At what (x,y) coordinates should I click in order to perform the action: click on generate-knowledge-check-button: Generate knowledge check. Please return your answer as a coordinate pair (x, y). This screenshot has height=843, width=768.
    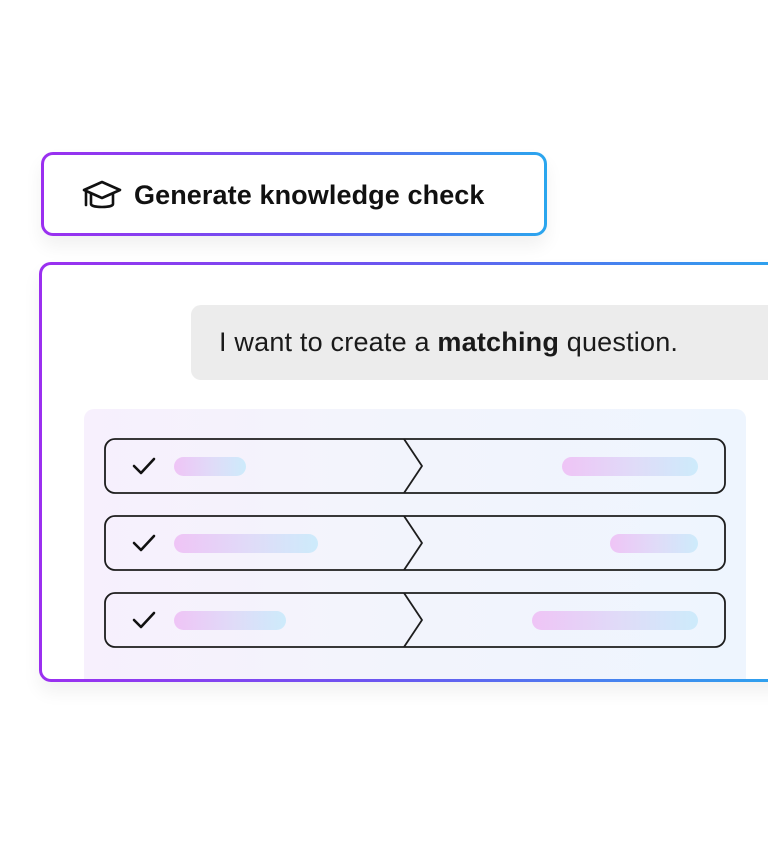
    Looking at the image, I should click on (294, 194).